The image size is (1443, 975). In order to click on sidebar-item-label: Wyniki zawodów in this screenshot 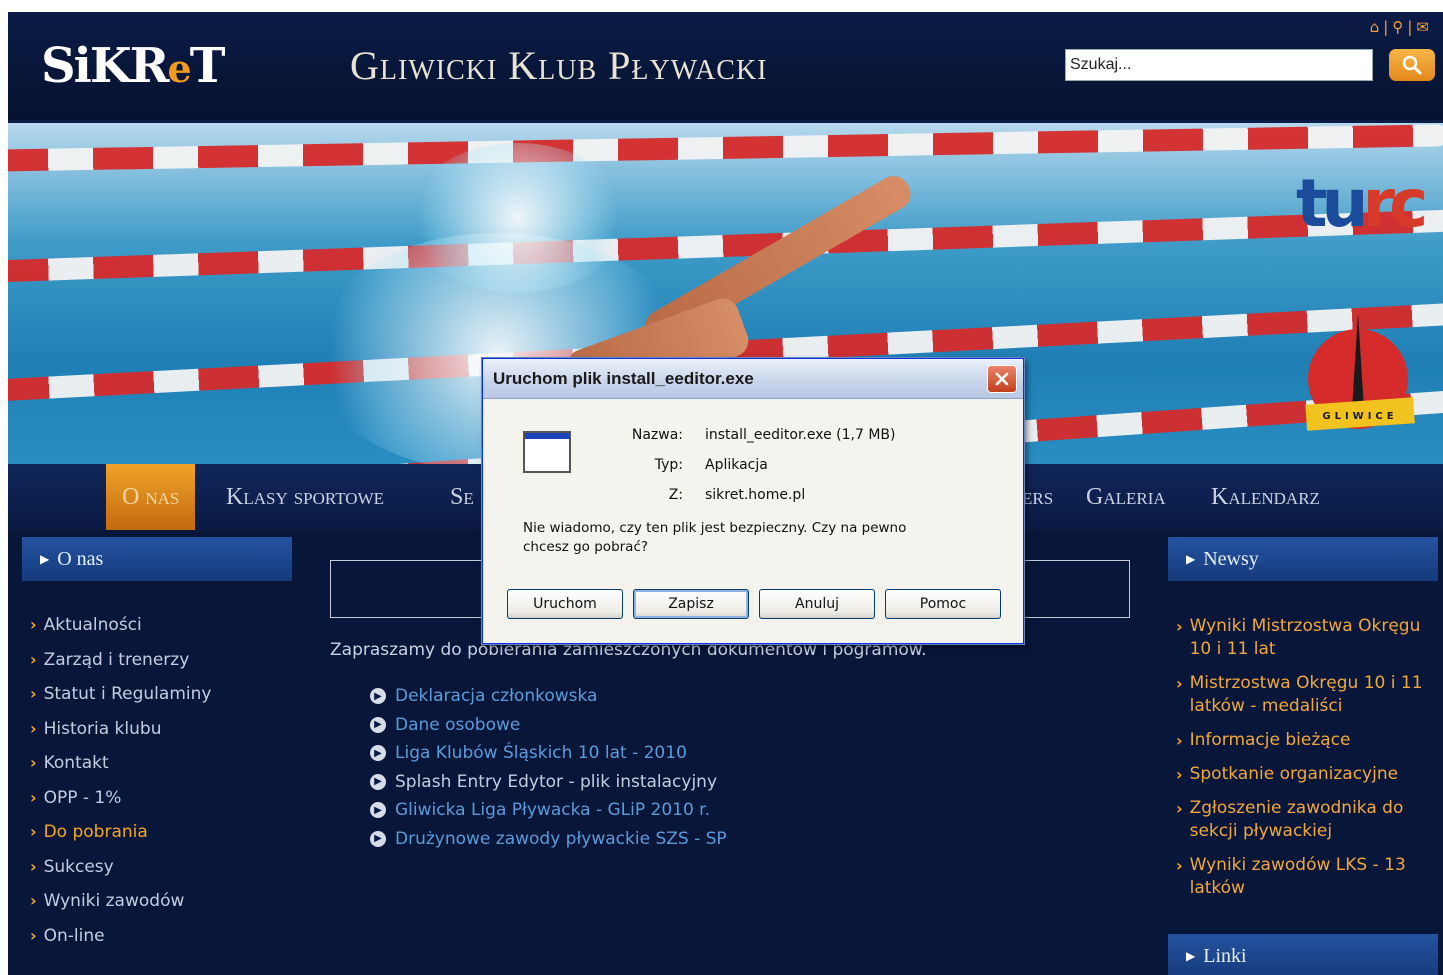, I will do `click(114, 901)`.